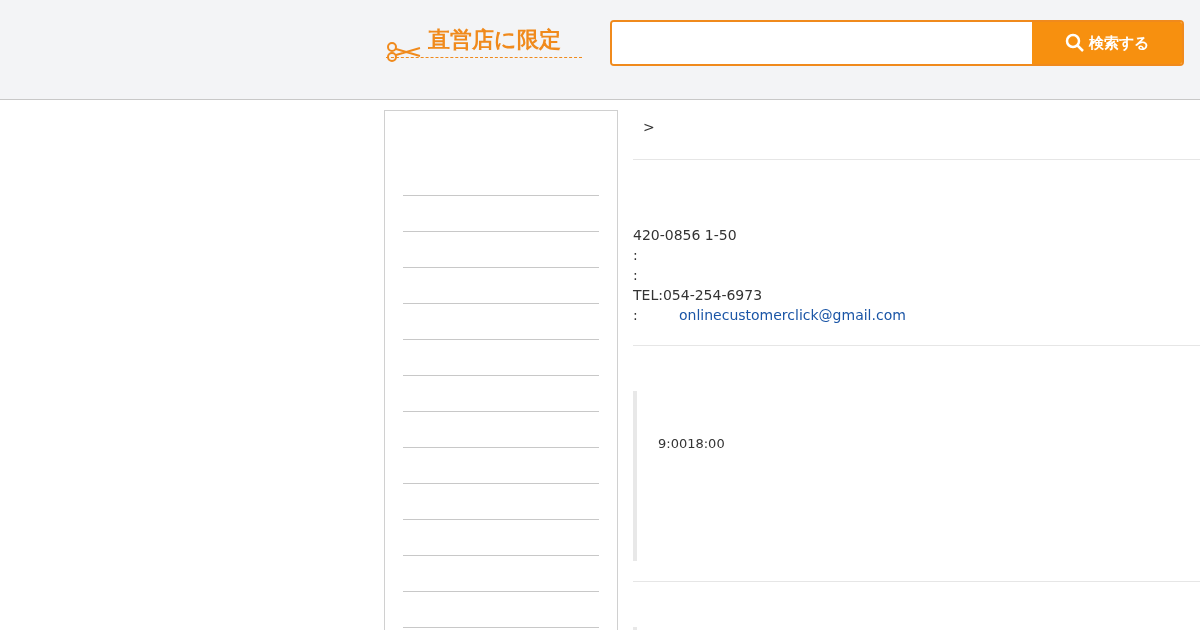 This screenshot has width=1200, height=630. What do you see at coordinates (698, 295) in the screenshot?
I see `address-line: TEL:054-254-6973` at bounding box center [698, 295].